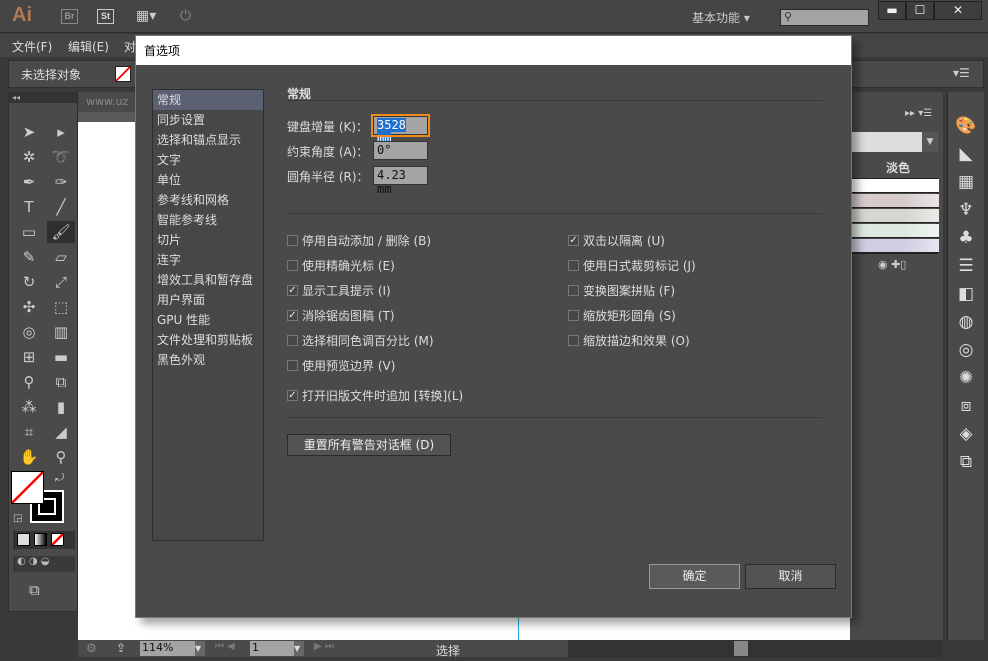 Image resolution: width=988 pixels, height=661 pixels. Describe the element at coordinates (123, 74) in the screenshot. I see `fill-swatch` at that location.